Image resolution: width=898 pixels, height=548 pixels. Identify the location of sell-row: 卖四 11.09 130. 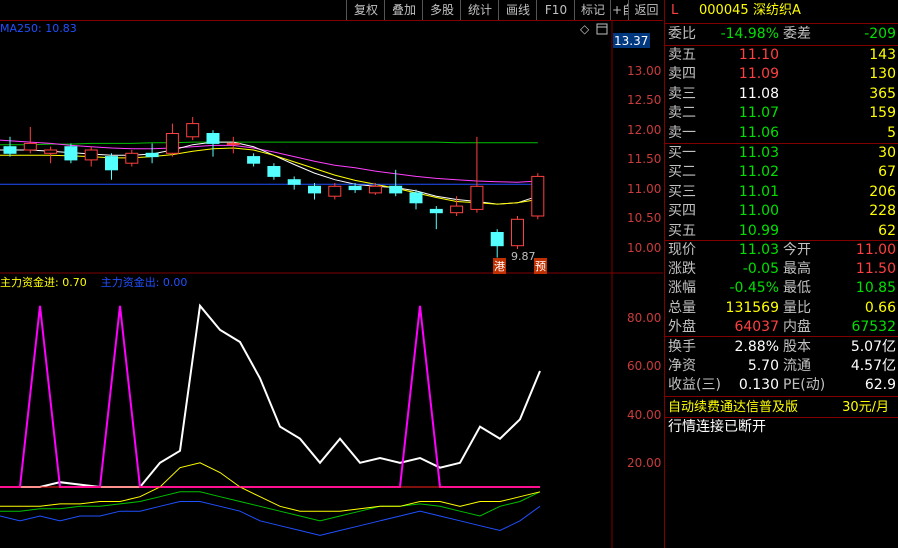
(781, 74).